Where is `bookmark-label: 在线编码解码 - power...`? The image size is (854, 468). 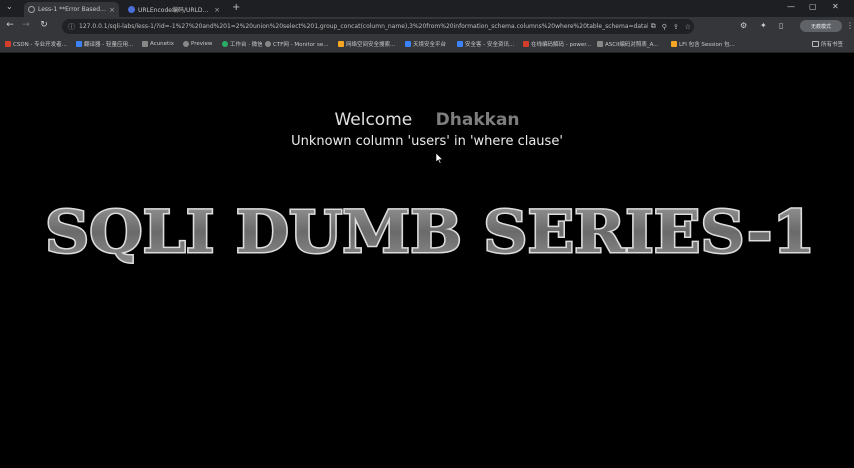 bookmark-label: 在线编码解码 - power... is located at coordinates (561, 45).